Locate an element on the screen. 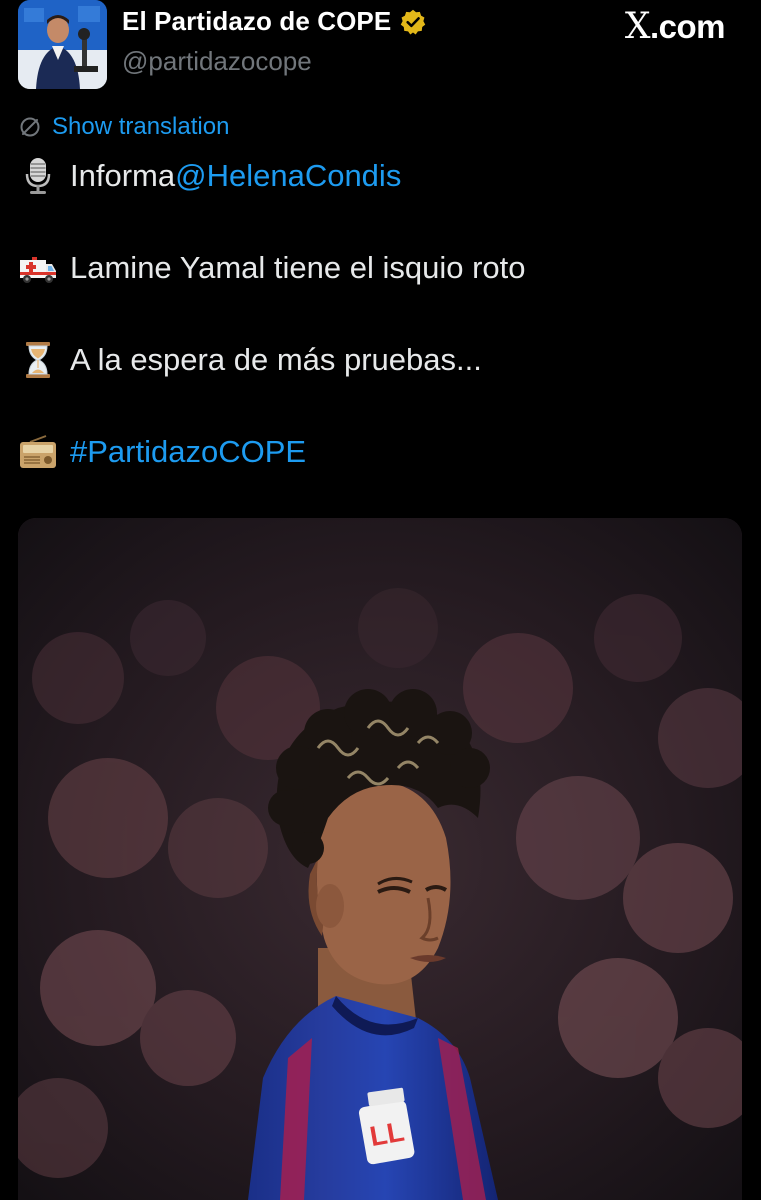 This screenshot has height=1200, width=761. name-row: El Partidazo de COPE is located at coordinates (274, 21).